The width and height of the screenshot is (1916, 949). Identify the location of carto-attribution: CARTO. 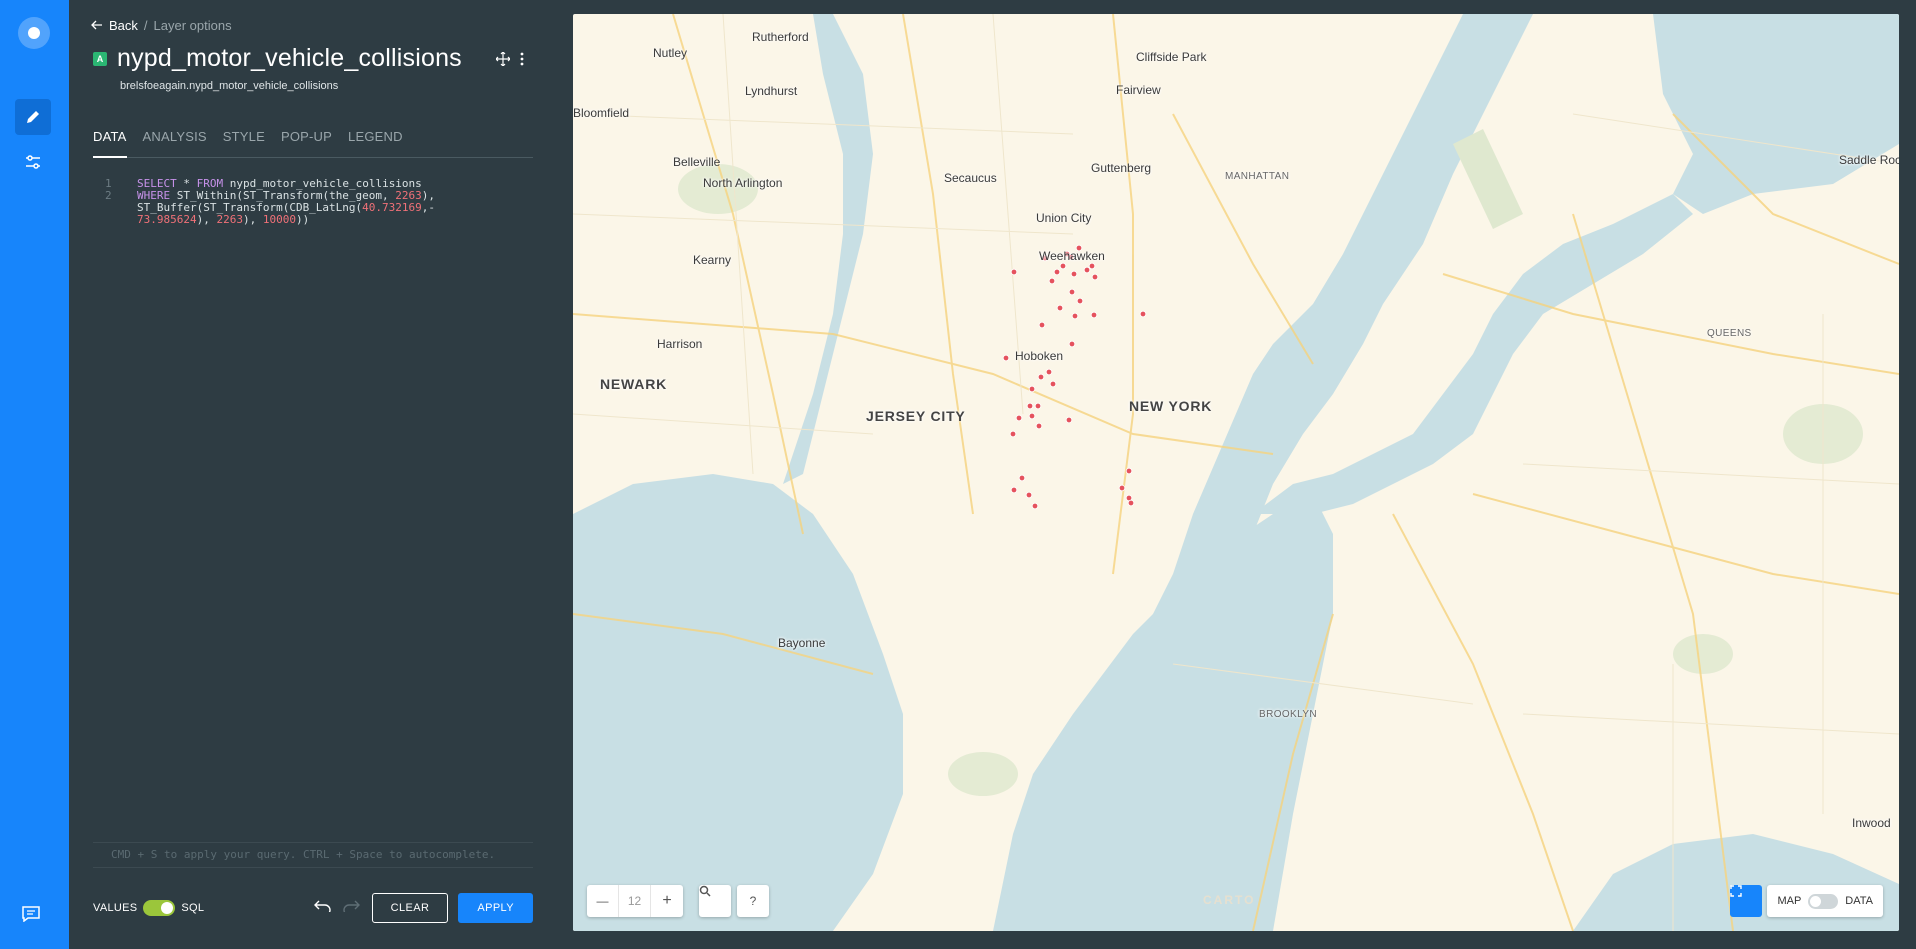
(1229, 900).